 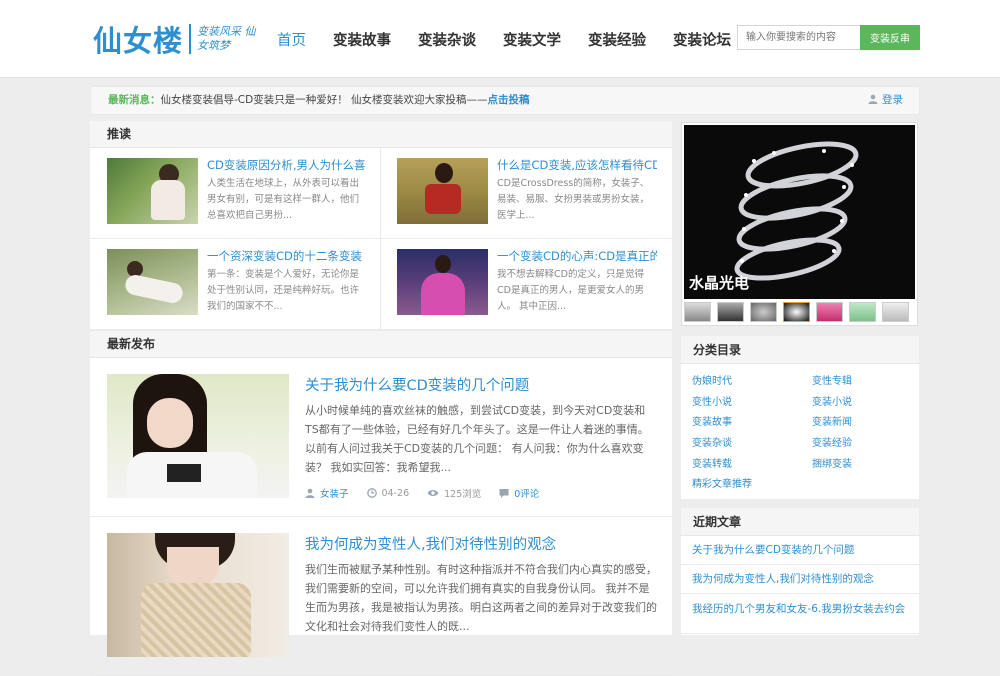 I want to click on post-author: 女装子, so click(x=327, y=493).